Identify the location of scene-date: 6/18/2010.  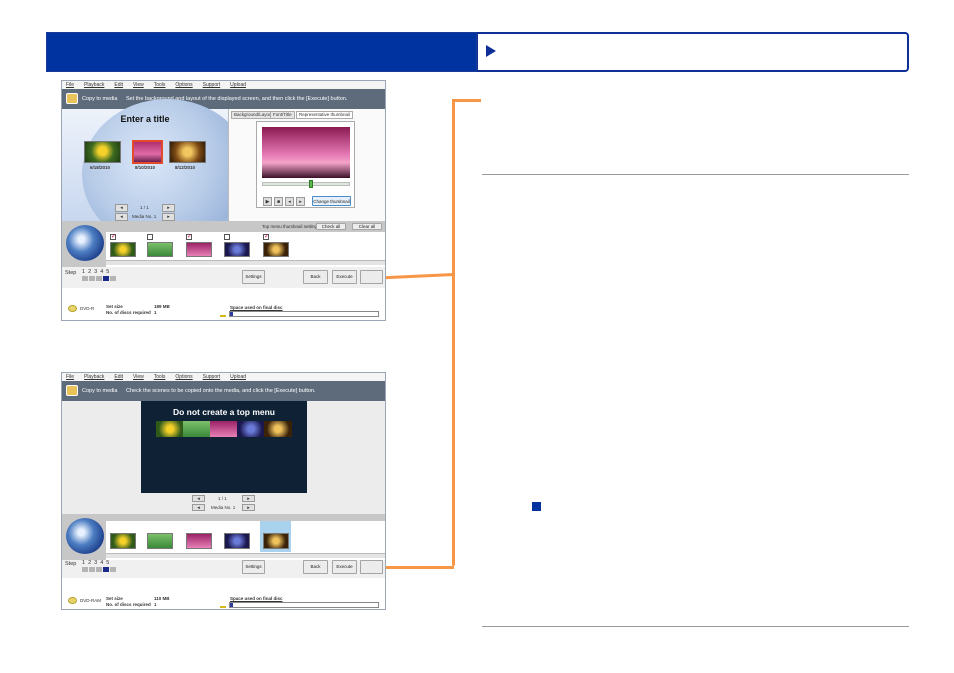
(100, 167).